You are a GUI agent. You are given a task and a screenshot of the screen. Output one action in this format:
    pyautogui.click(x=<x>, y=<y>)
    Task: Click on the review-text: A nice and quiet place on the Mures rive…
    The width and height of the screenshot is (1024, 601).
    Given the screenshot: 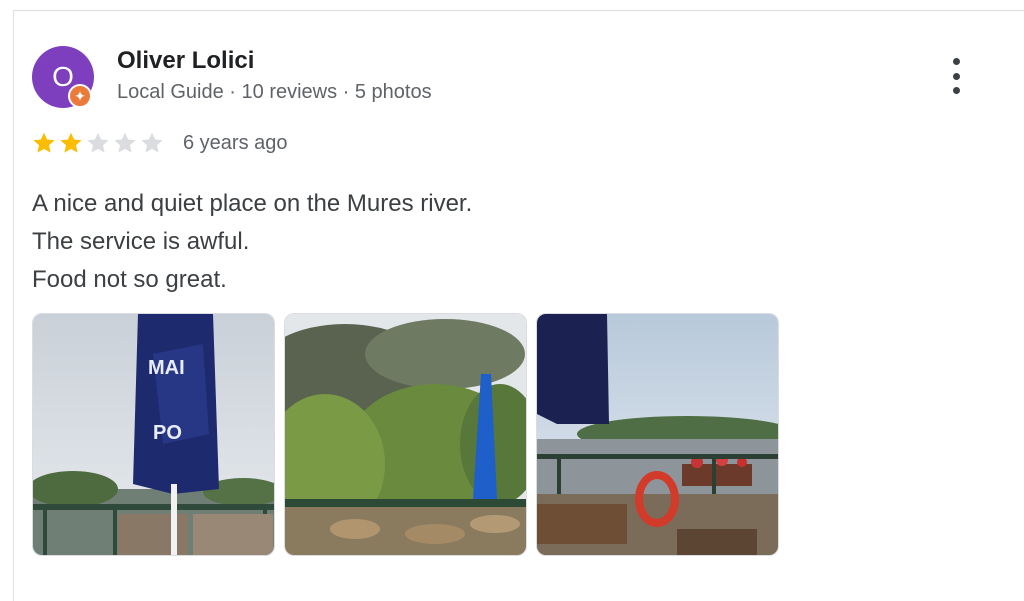 What is the action you would take?
    pyautogui.click(x=432, y=242)
    